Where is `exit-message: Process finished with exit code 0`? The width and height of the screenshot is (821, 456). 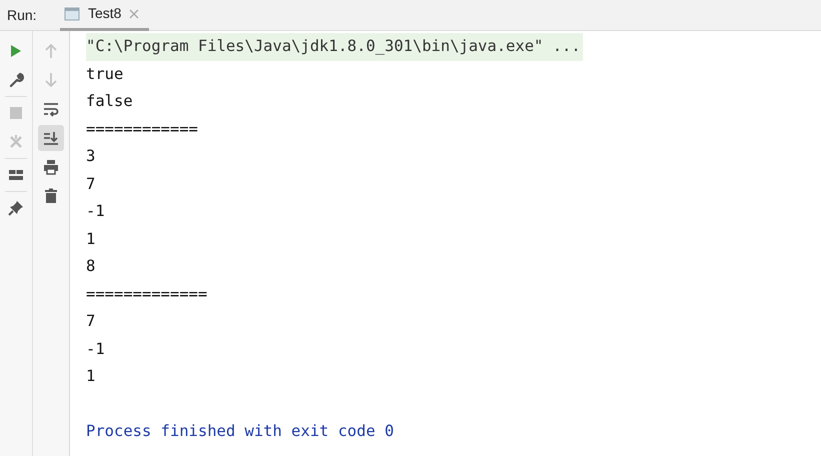
exit-message: Process finished with exit code 0 is located at coordinates (240, 431).